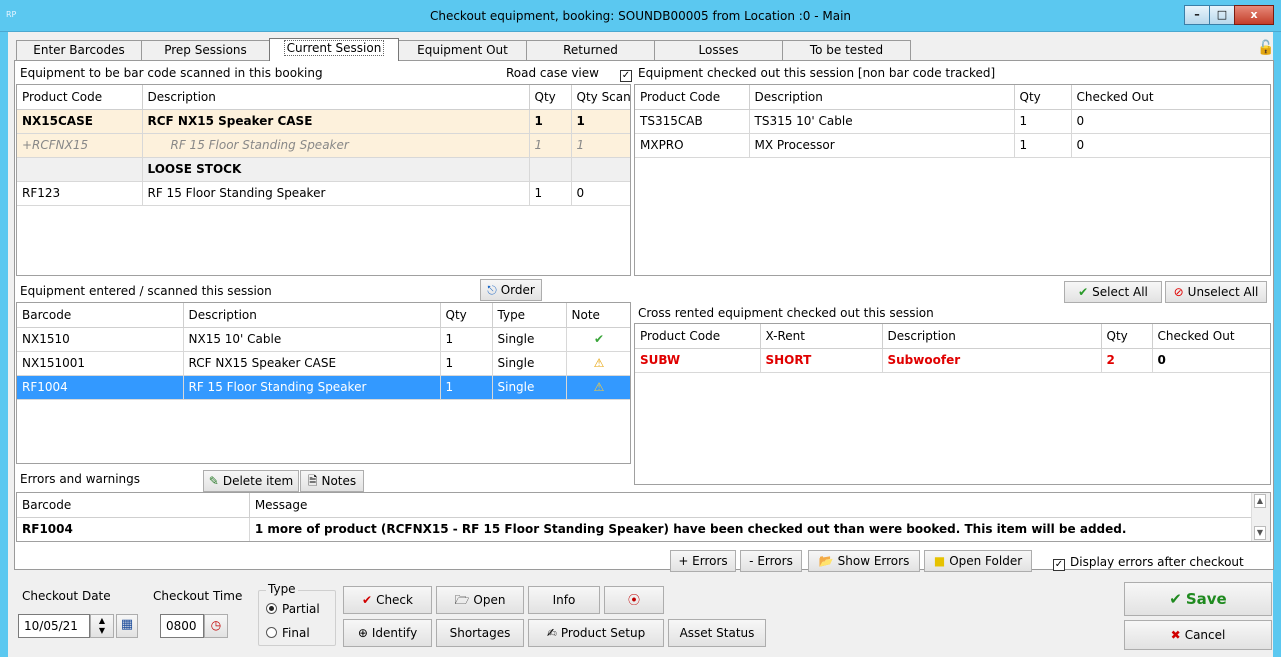  What do you see at coordinates (288, 633) in the screenshot?
I see `type-final-radio: Final` at bounding box center [288, 633].